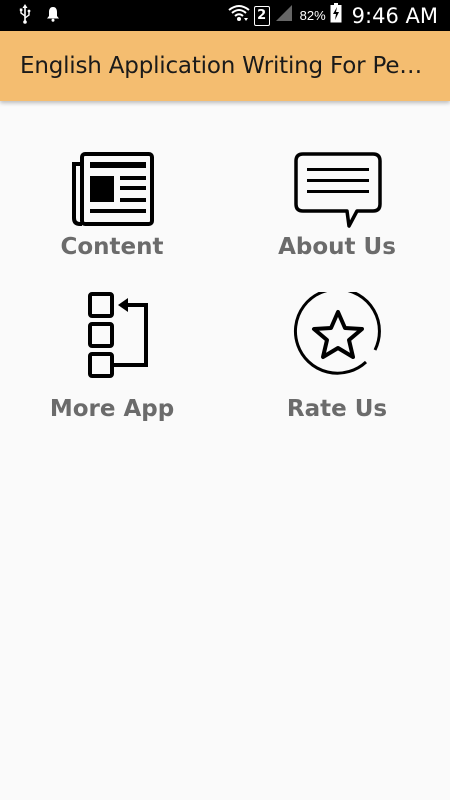 This screenshot has width=450, height=800. What do you see at coordinates (239, 15) in the screenshot?
I see `wifi-icon` at bounding box center [239, 15].